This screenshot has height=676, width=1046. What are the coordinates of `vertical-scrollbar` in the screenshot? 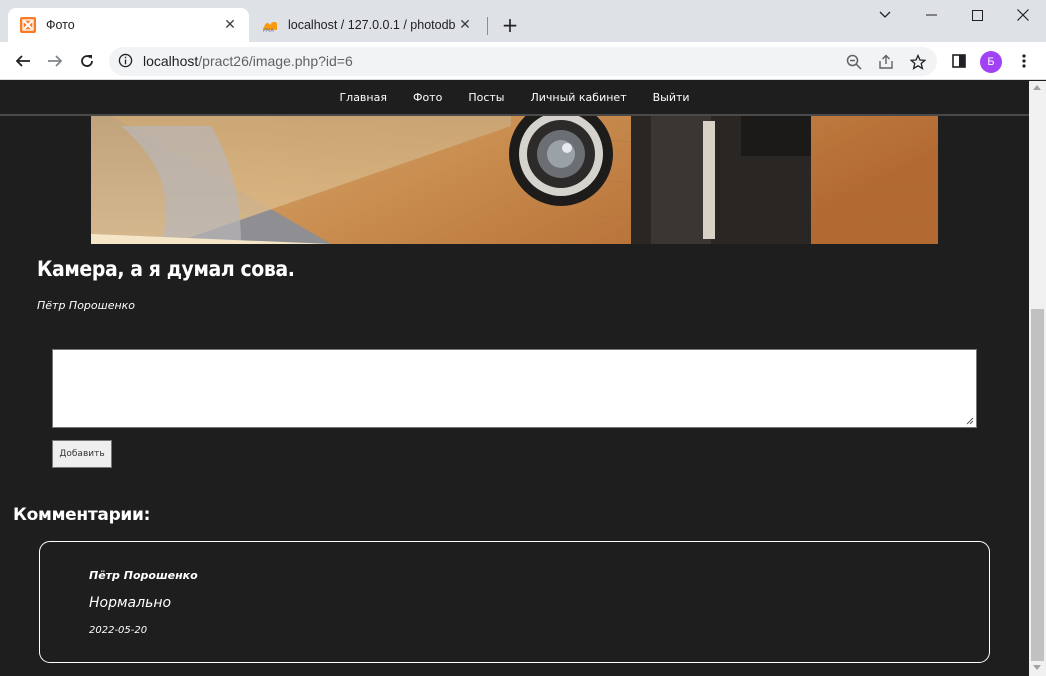 It's located at (1037, 378).